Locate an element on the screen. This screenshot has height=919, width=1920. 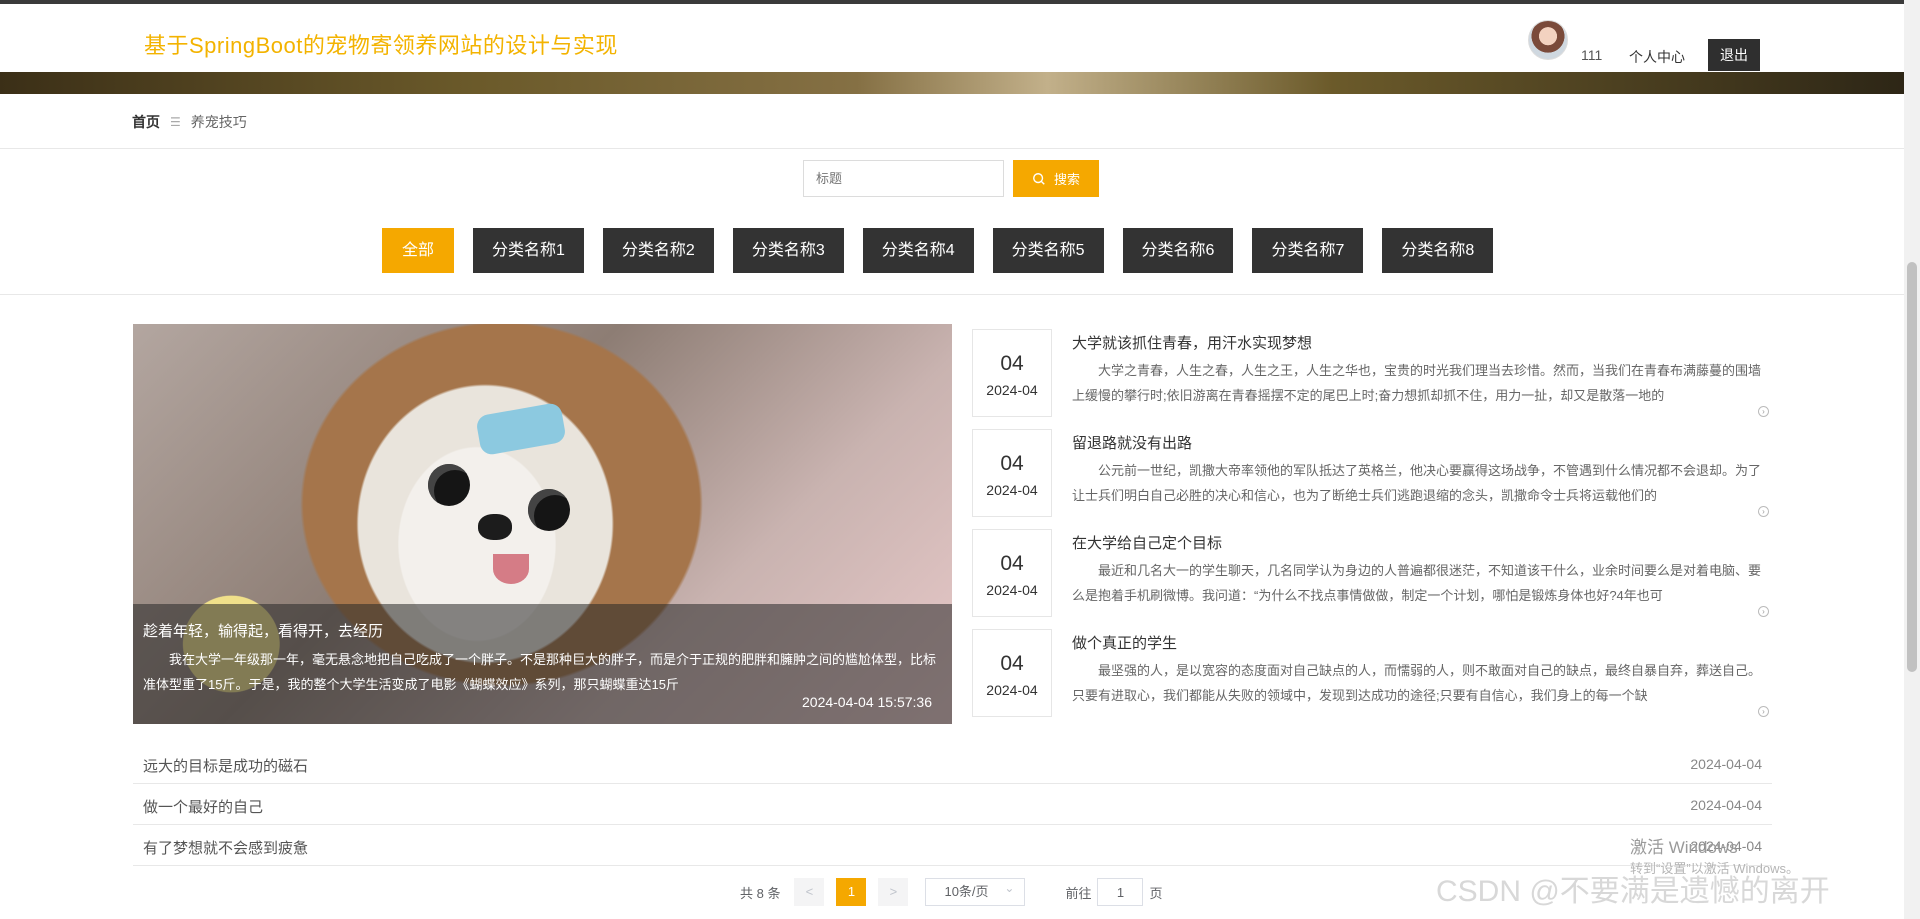
windows-activate-watermark: 激活 Windows is located at coordinates (1684, 847).